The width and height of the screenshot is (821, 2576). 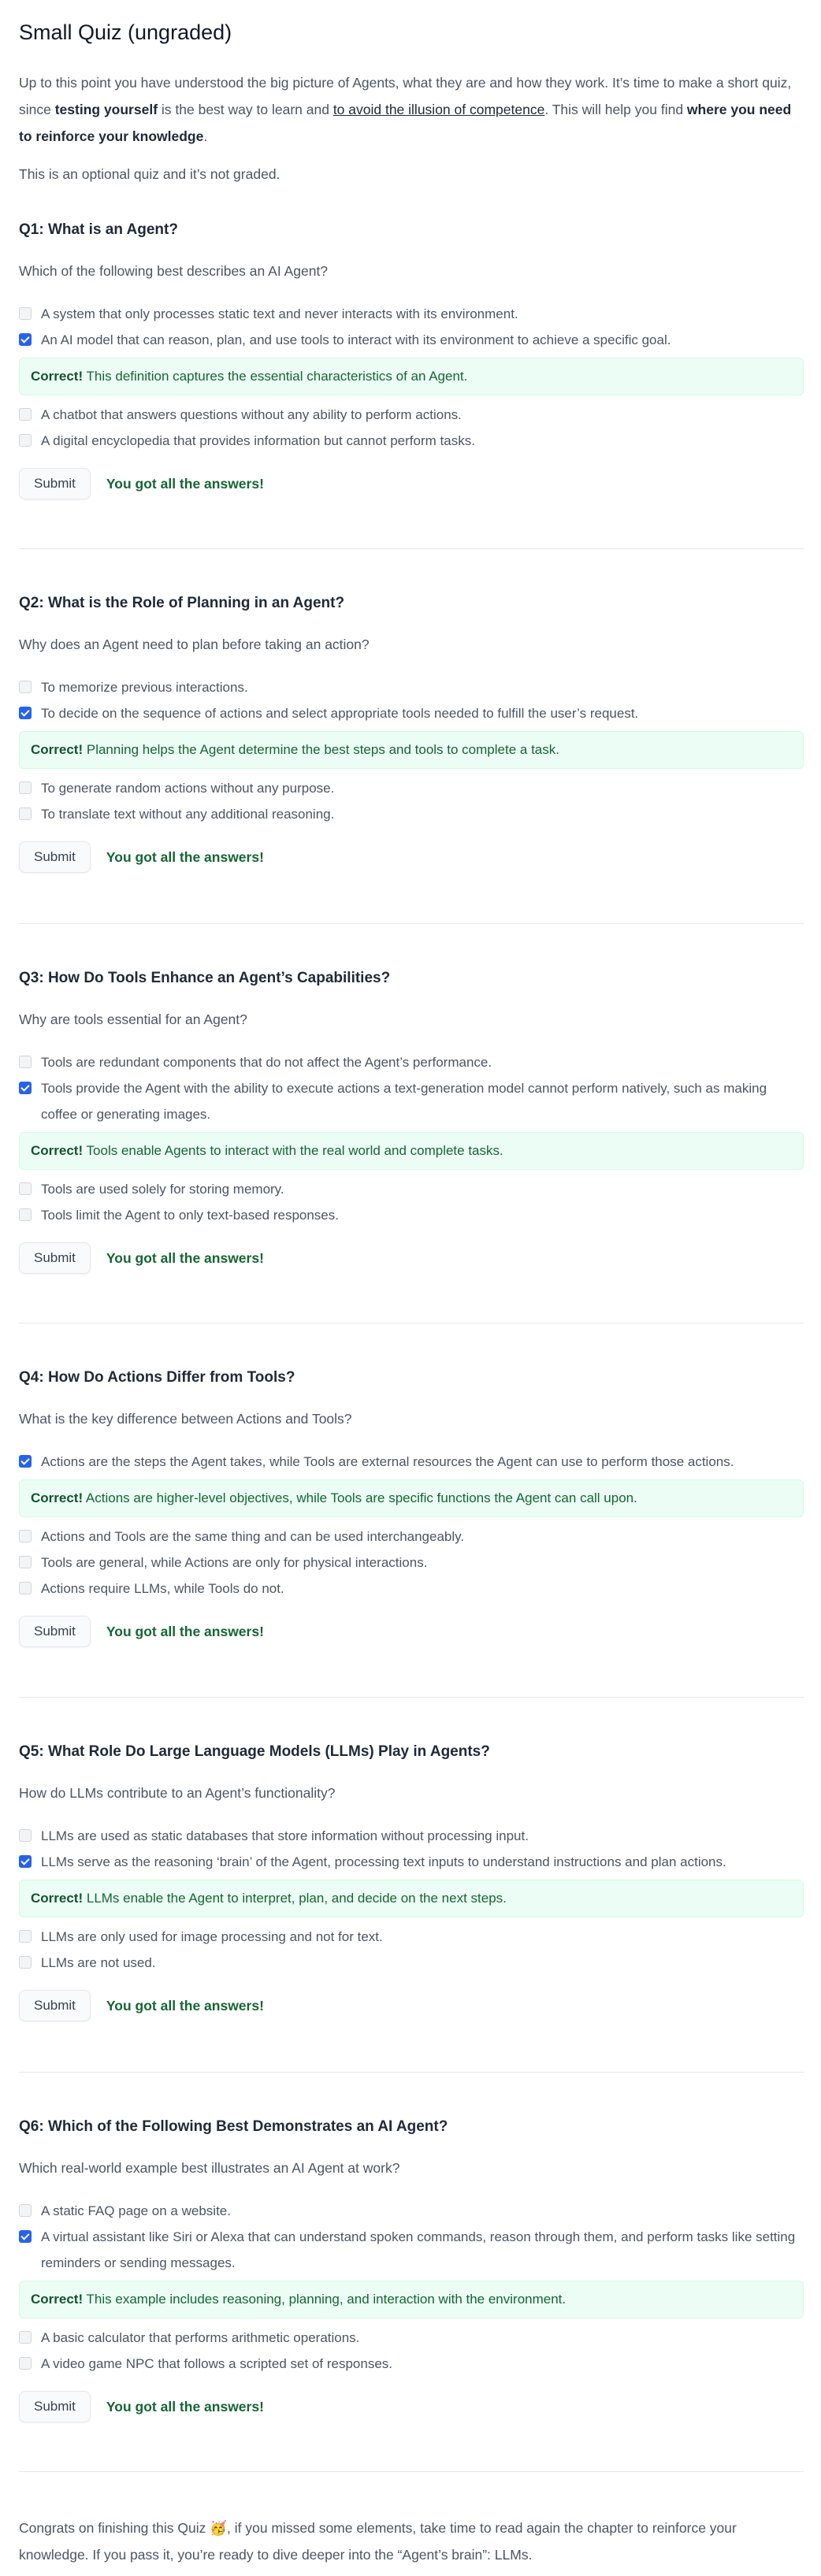 I want to click on choice-label: A static FAQ page on a website., so click(x=136, y=2210).